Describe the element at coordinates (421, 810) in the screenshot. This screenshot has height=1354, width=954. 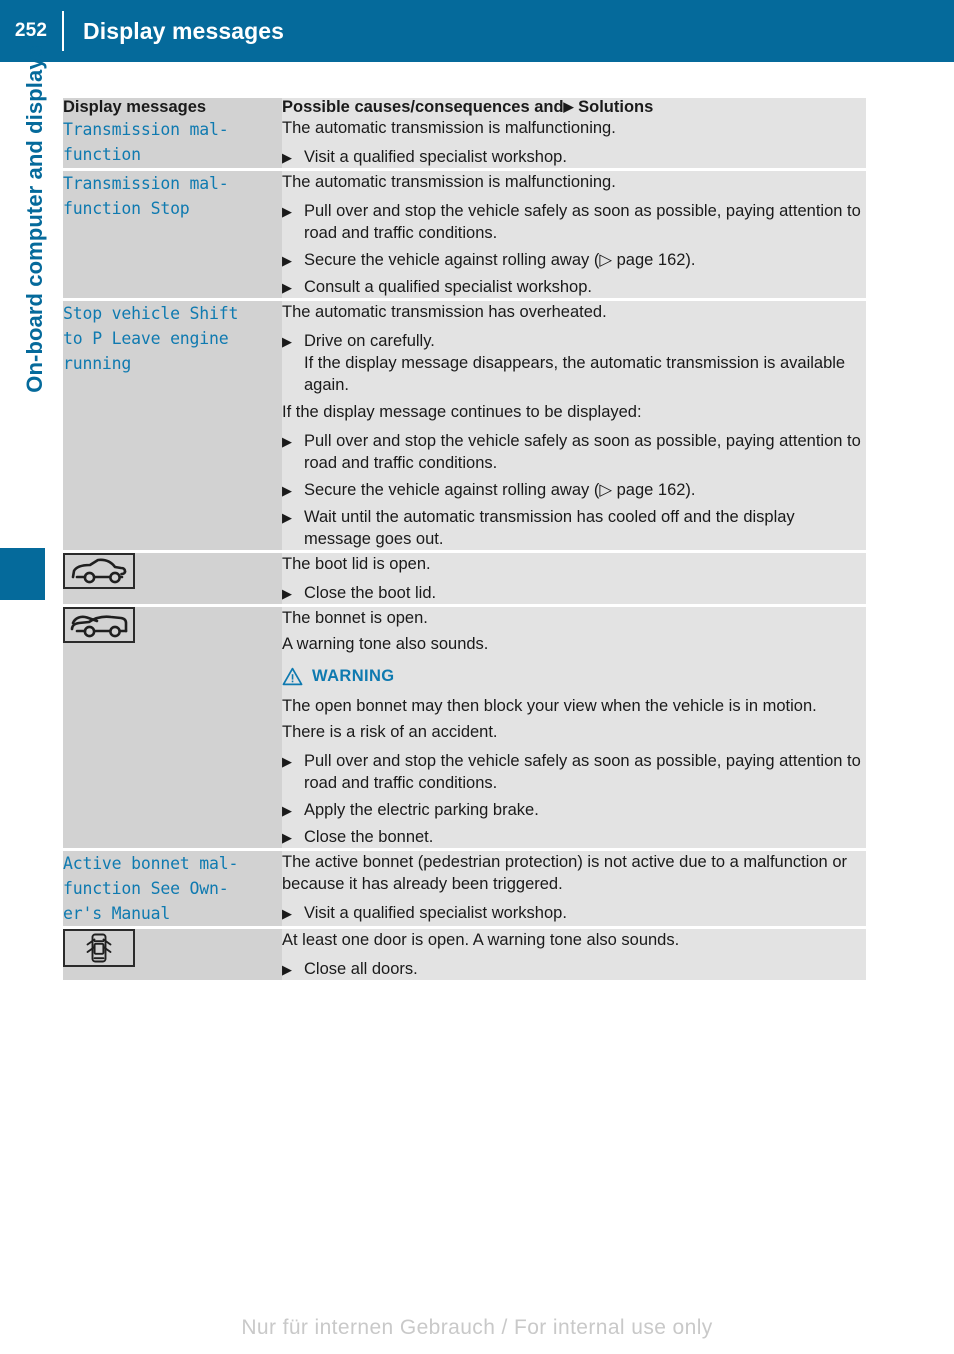
I see `solution-step-text: Apply the electric parking brake.` at that location.